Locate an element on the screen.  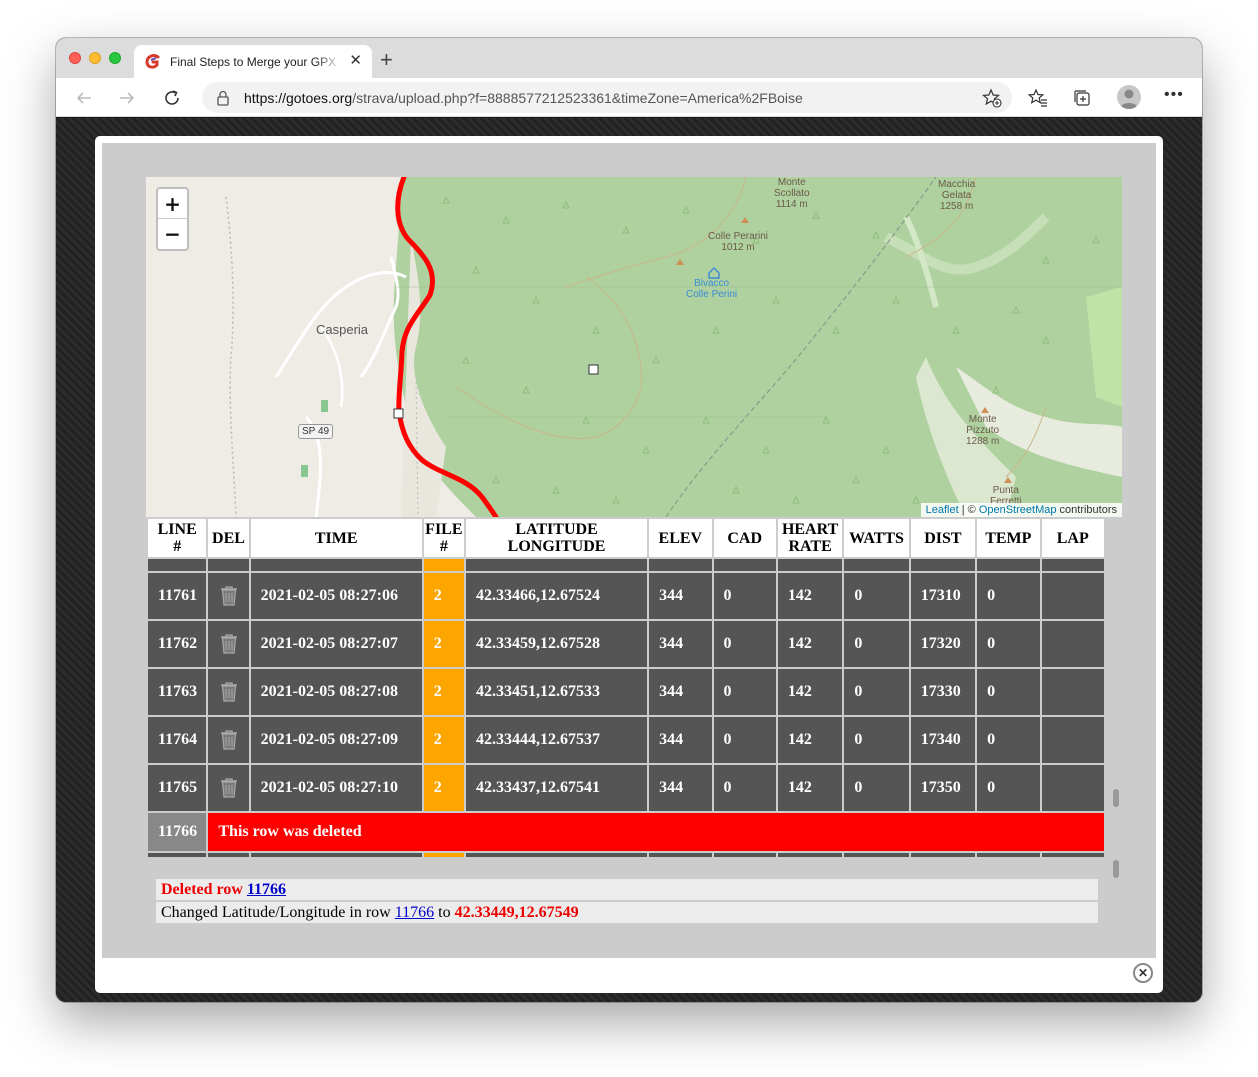
zoom-in-button: + is located at coordinates (172, 204).